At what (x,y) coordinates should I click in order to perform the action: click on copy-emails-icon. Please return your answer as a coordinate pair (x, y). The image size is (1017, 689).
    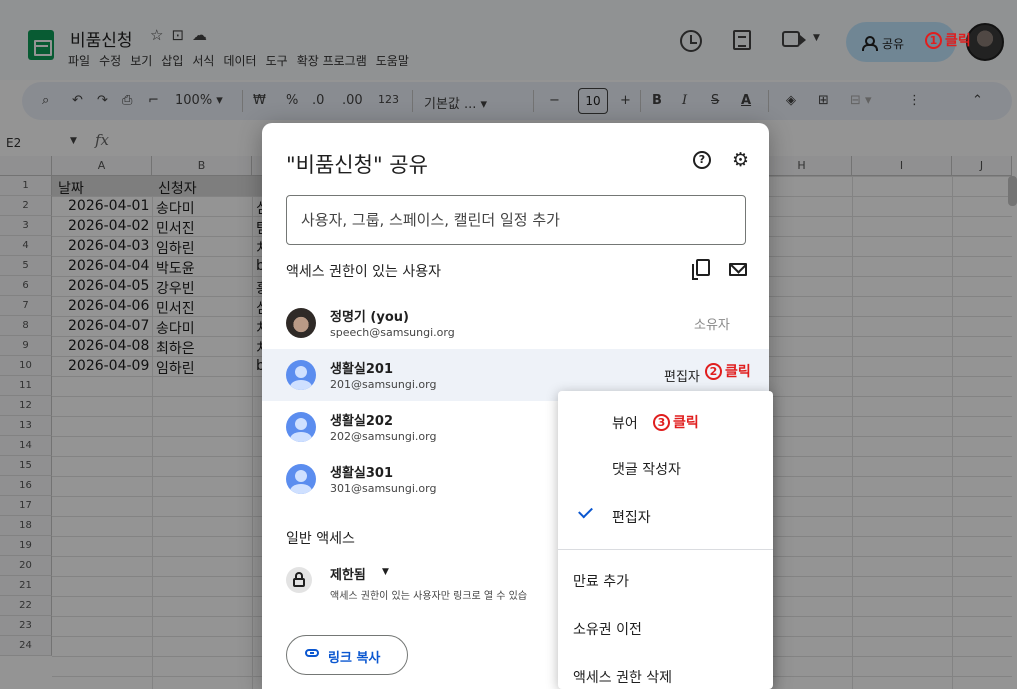
    Looking at the image, I should click on (701, 269).